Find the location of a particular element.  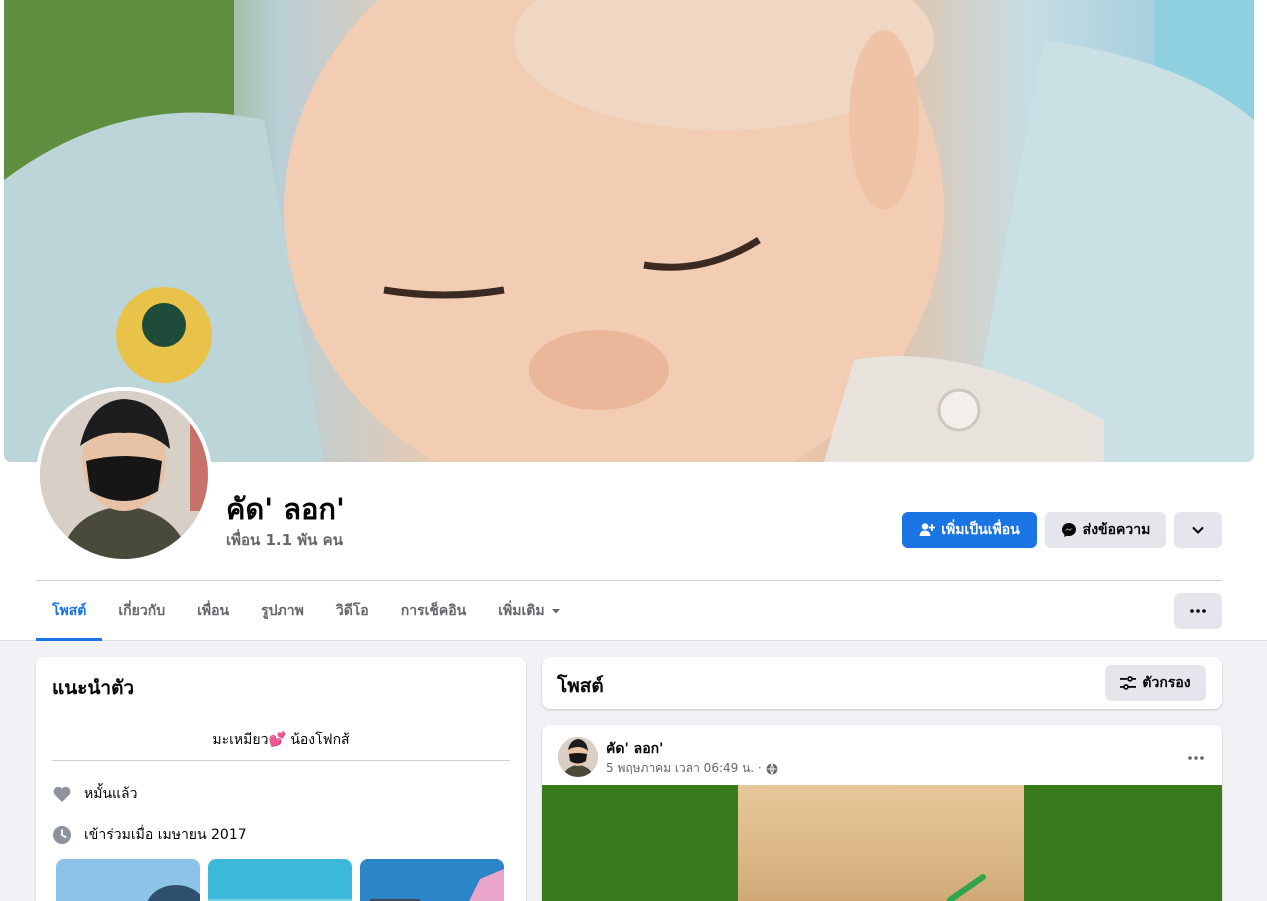

add-friend-label: เพิ่มเป็นเพื่อน is located at coordinates (980, 530).